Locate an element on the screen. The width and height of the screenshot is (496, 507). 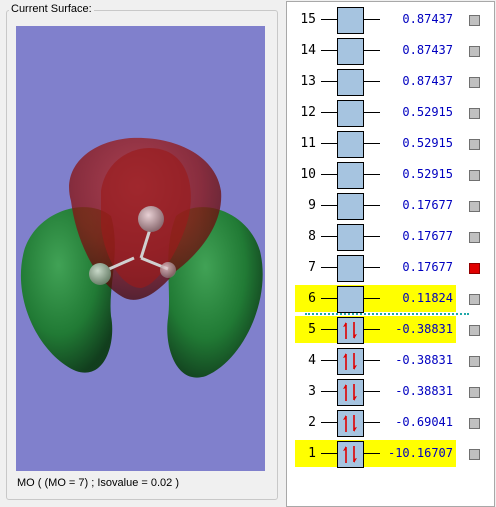
mo-level-number: 15 is located at coordinates (308, 19).